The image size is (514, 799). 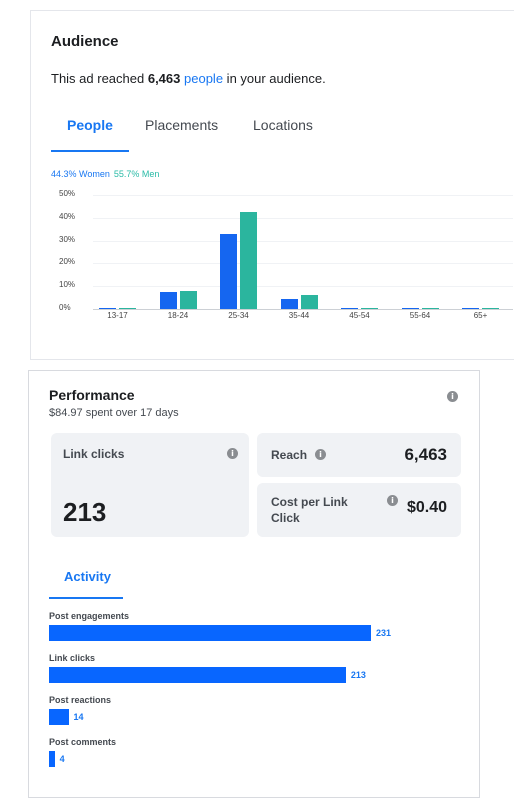 What do you see at coordinates (181, 125) in the screenshot?
I see `tab-placements: Placements` at bounding box center [181, 125].